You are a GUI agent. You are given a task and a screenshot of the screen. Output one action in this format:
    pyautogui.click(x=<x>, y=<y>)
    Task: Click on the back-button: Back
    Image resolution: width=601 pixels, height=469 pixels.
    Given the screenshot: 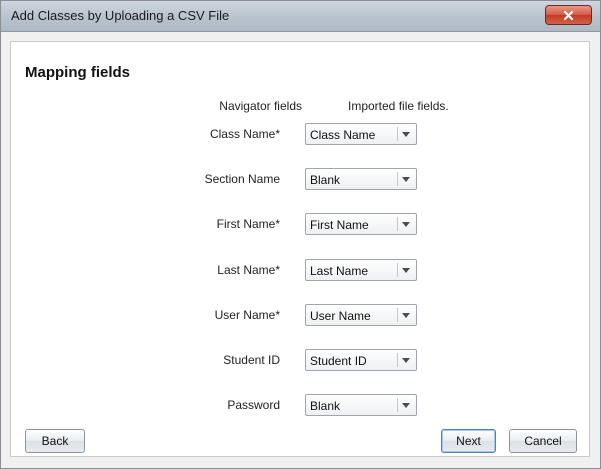 What is the action you would take?
    pyautogui.click(x=55, y=441)
    